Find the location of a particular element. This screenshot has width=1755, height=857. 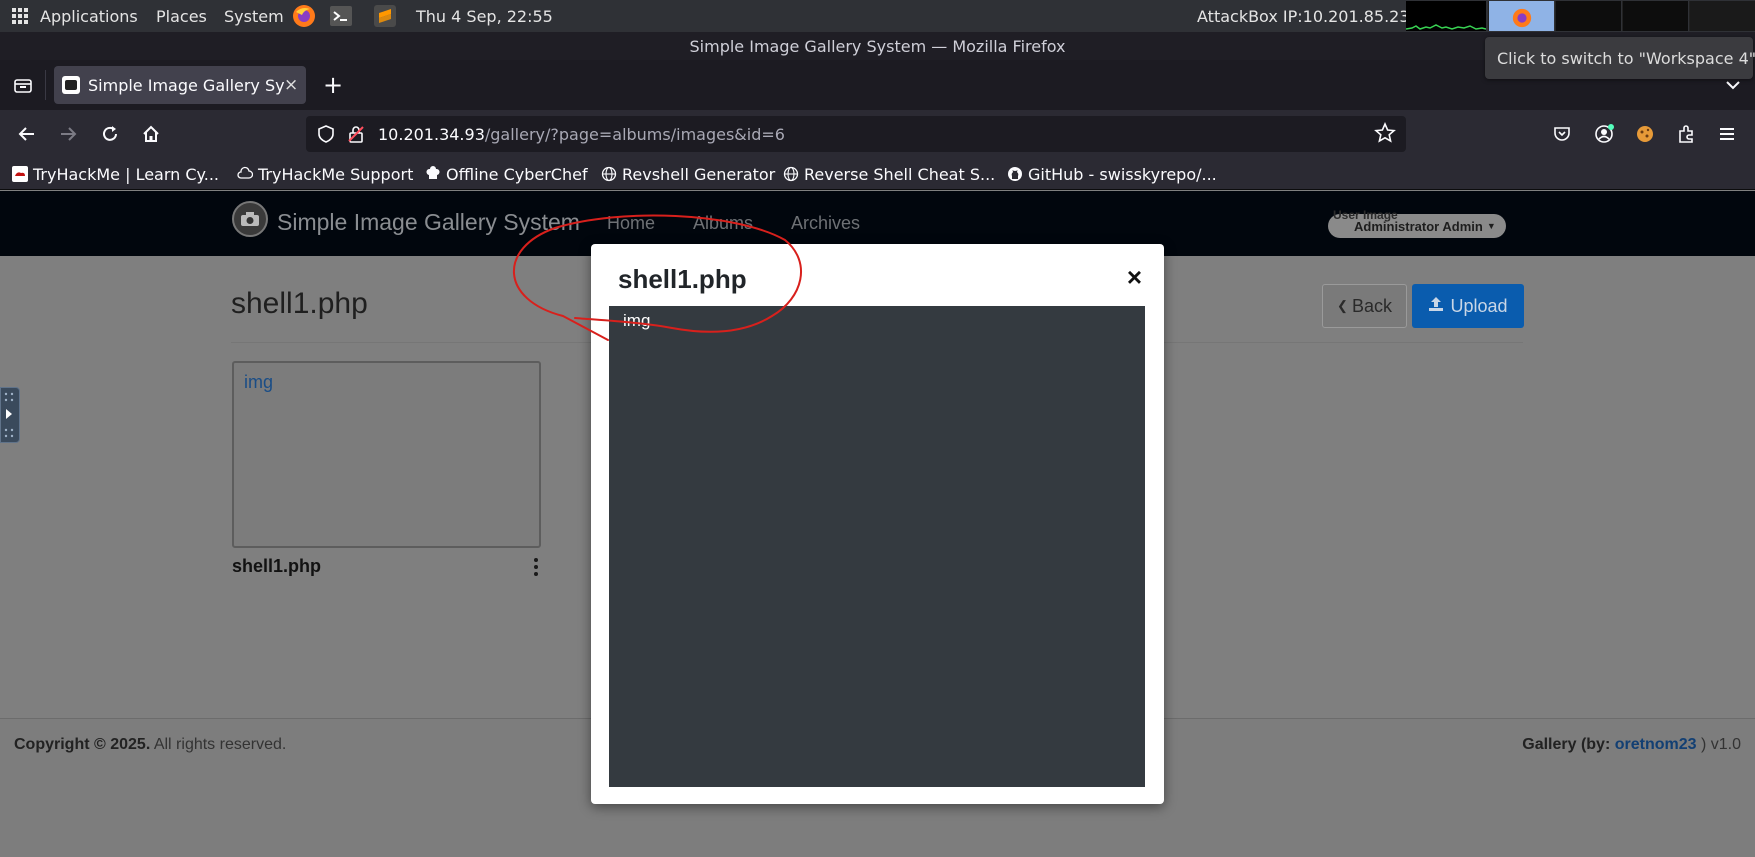

new-tab-button: + is located at coordinates (333, 85).